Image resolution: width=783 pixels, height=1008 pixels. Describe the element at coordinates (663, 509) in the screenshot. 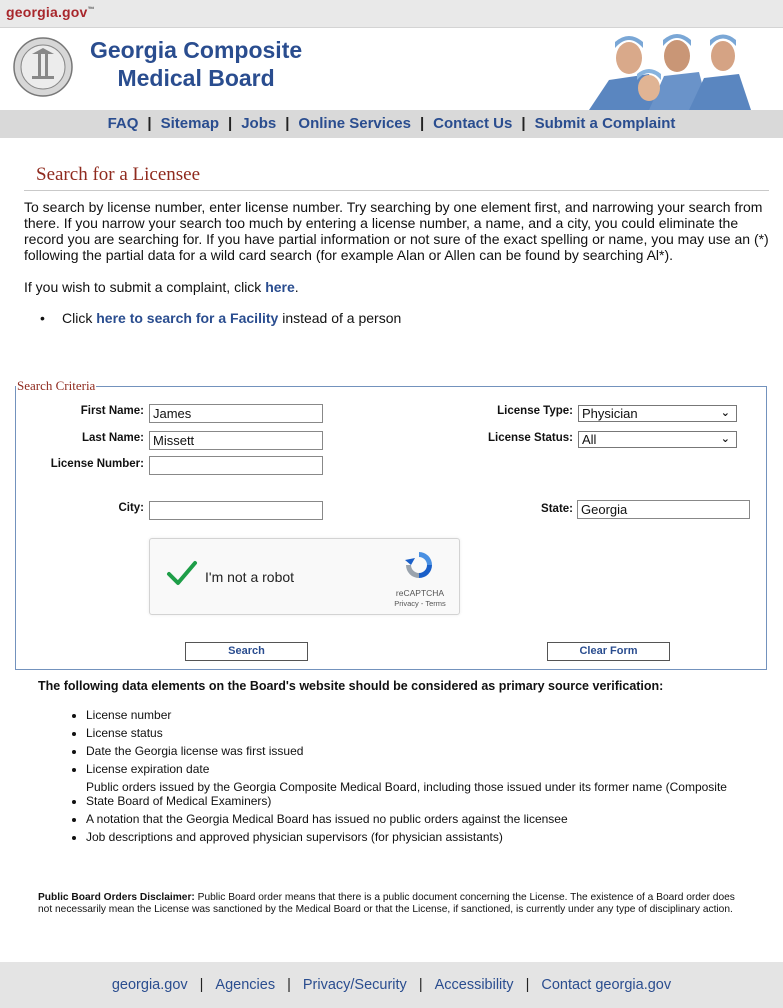

I see `state-input: Georgia` at that location.